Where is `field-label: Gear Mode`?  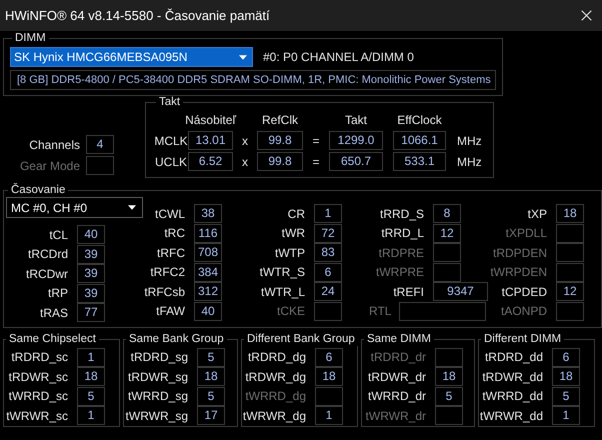
field-label: Gear Mode is located at coordinates (49, 165).